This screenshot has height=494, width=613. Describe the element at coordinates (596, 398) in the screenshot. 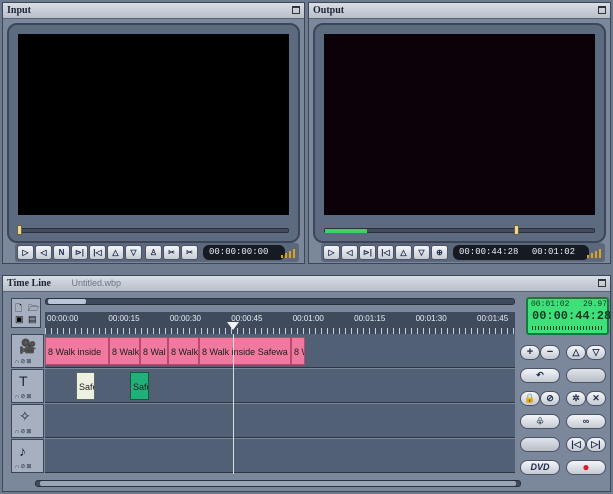

I see `delete-button: ✕` at that location.